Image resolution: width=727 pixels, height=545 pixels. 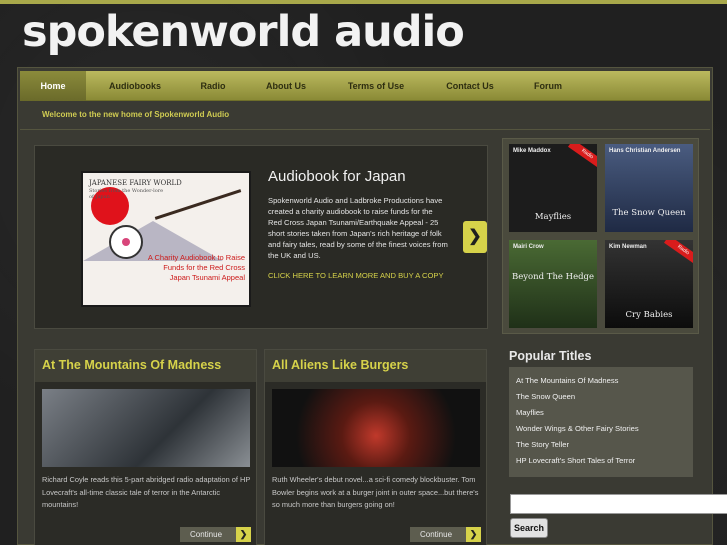 I want to click on cover-title: The Snow Queen, so click(x=649, y=213).